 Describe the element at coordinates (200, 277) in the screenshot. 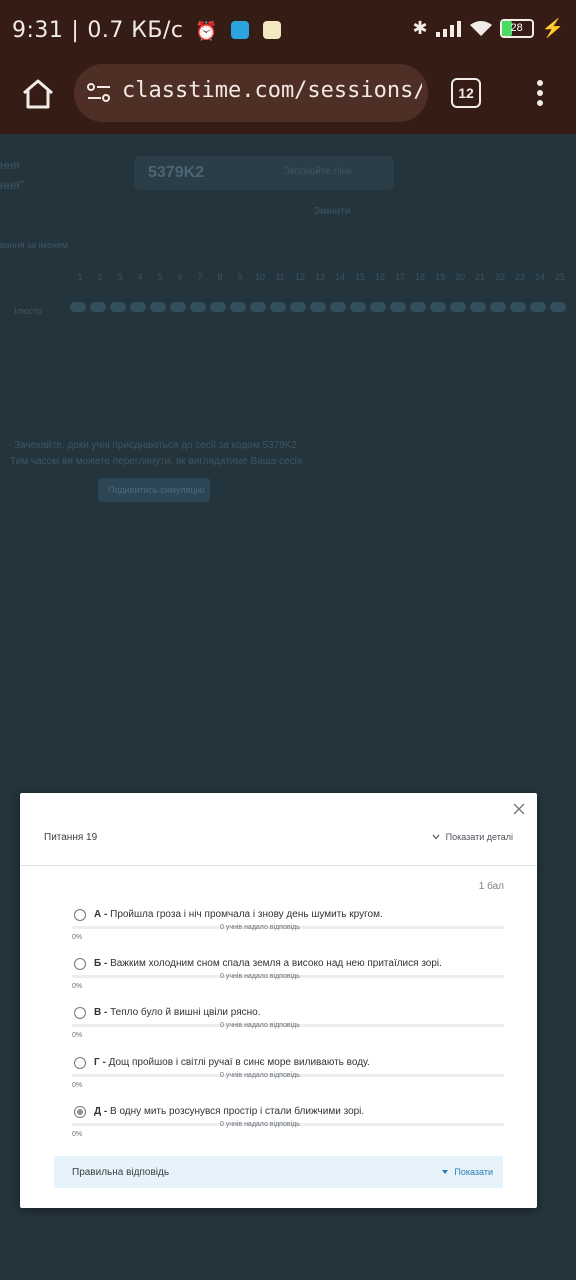

I see `question-number: 7` at that location.